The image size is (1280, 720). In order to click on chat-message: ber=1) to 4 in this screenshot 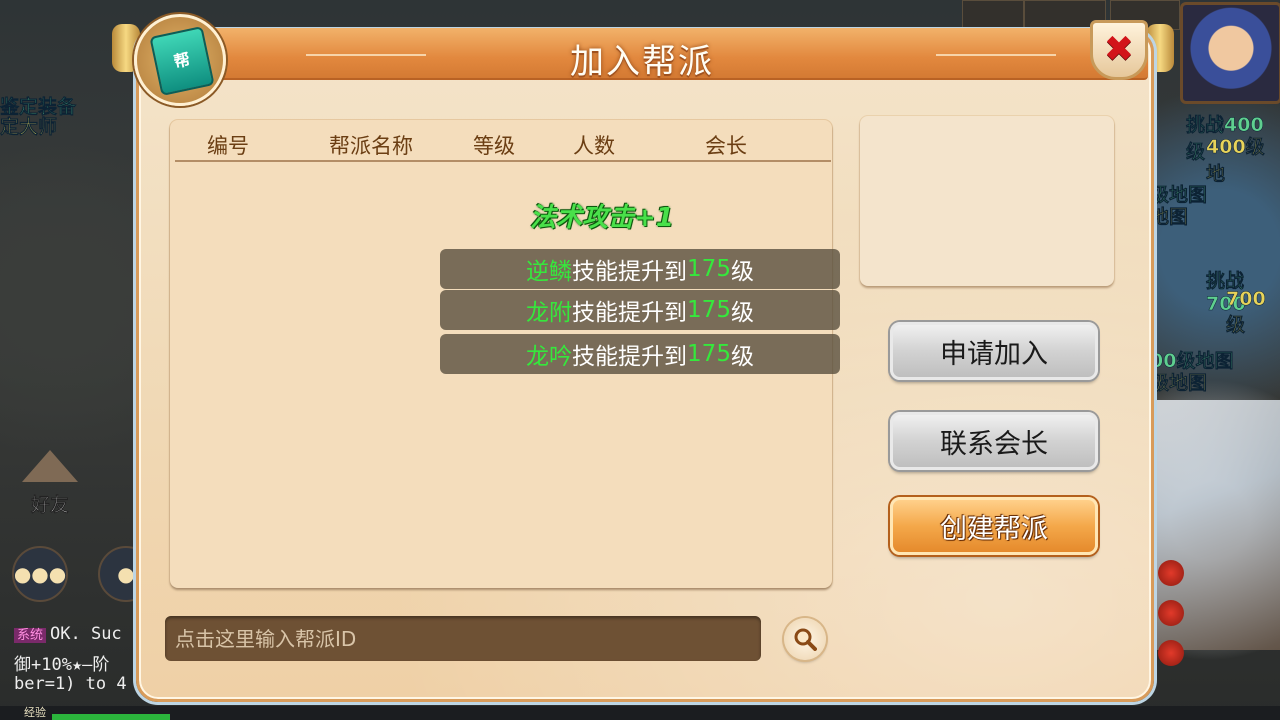, I will do `click(70, 684)`.